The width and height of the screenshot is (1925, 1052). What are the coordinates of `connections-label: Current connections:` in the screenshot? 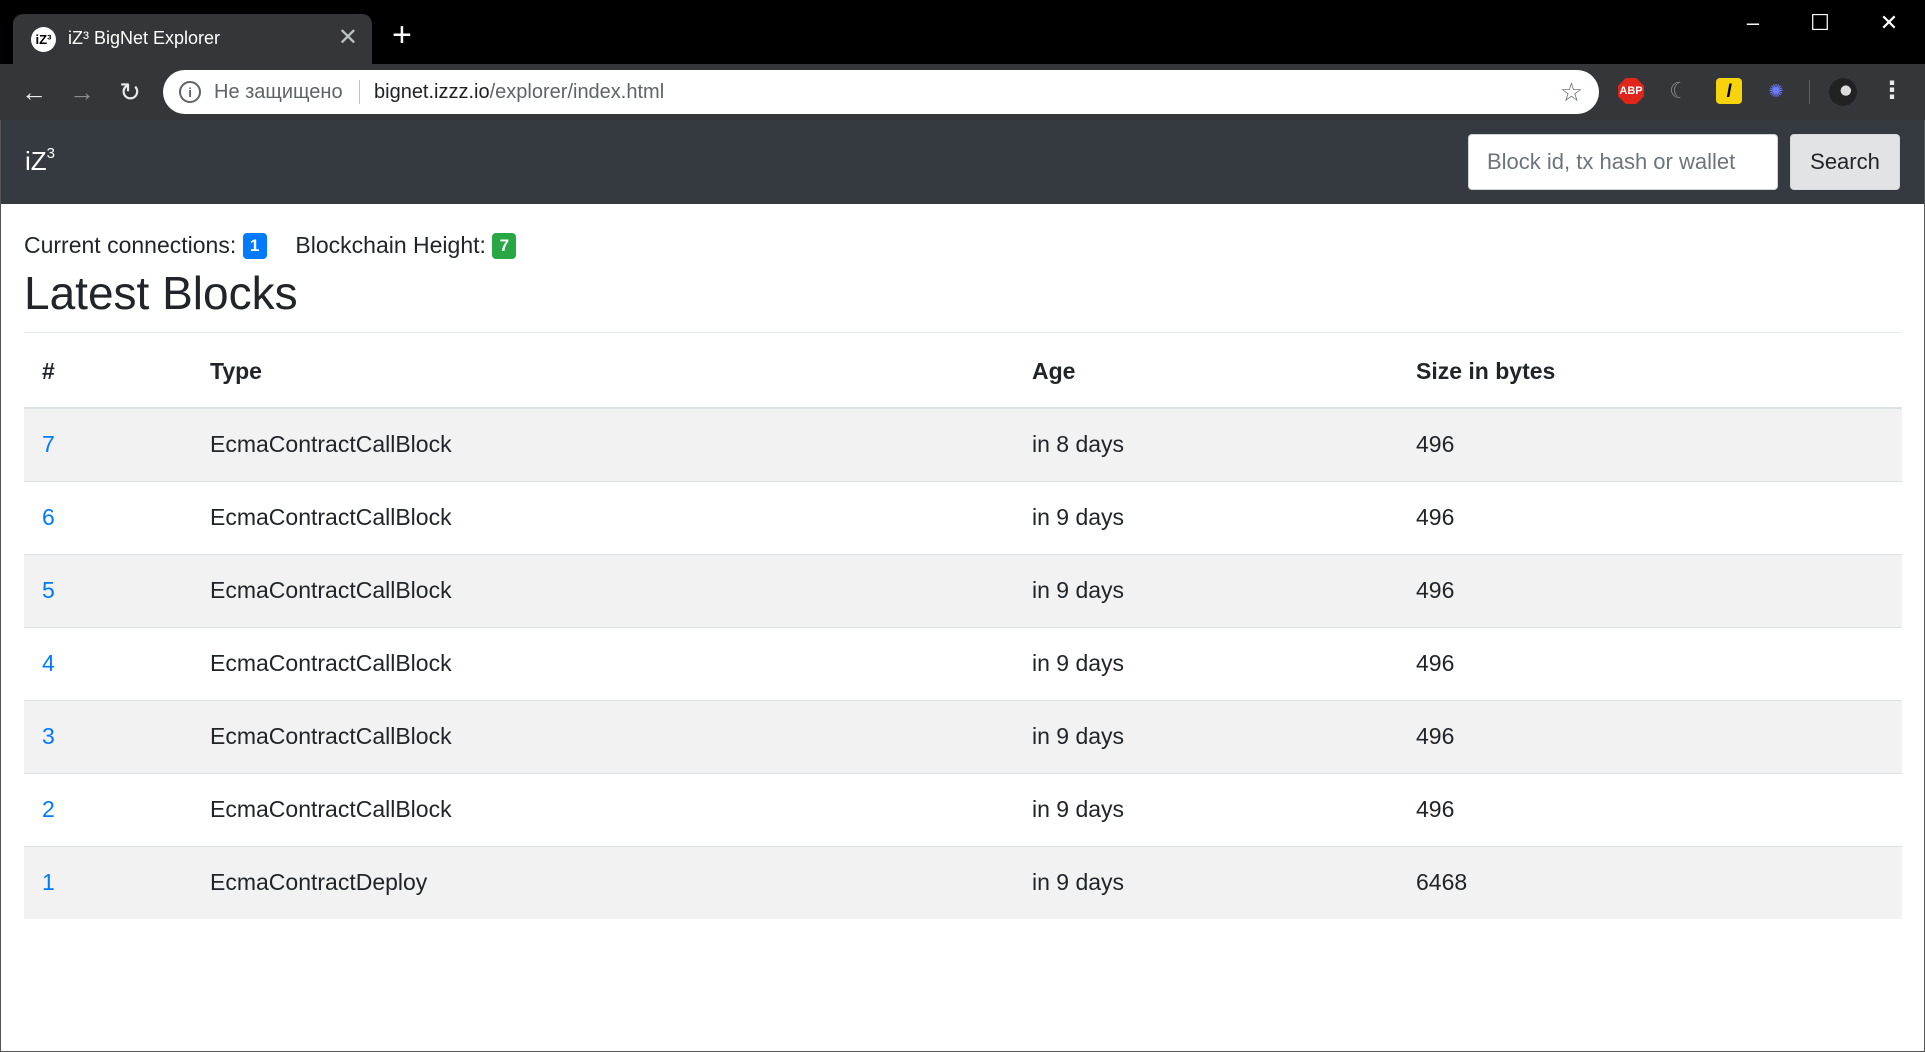 It's located at (130, 245).